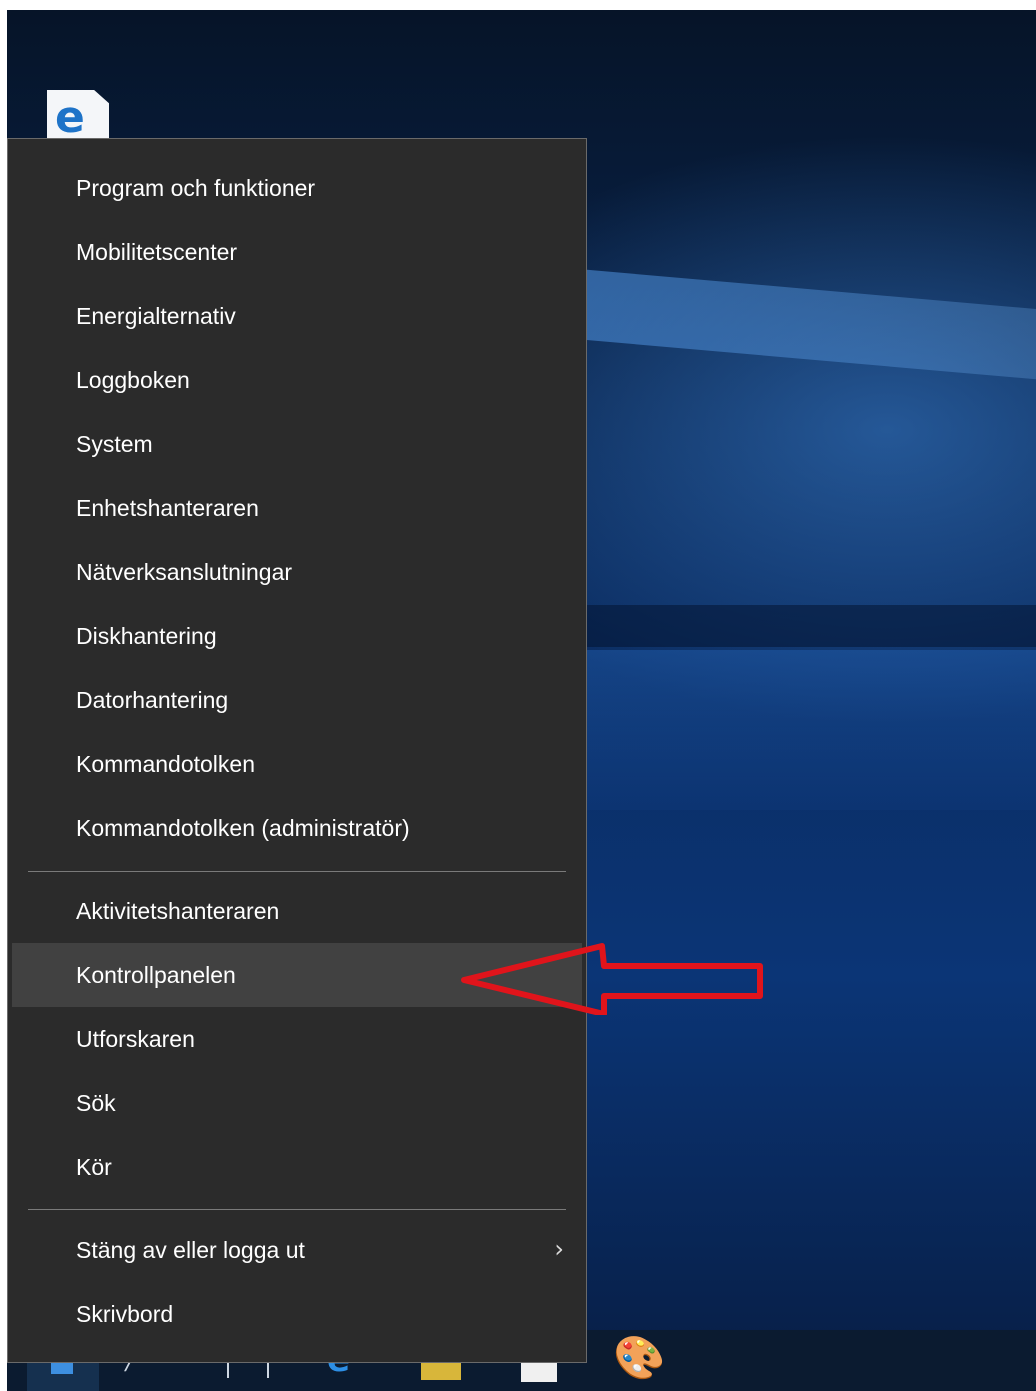 The height and width of the screenshot is (1391, 1036). I want to click on menu-item-utforskaren: Utforskaren, so click(297, 1039).